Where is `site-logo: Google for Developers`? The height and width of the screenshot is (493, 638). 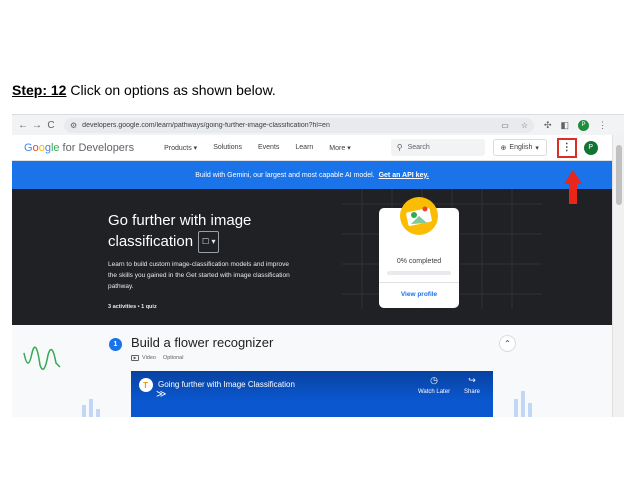 site-logo: Google for Developers is located at coordinates (79, 148).